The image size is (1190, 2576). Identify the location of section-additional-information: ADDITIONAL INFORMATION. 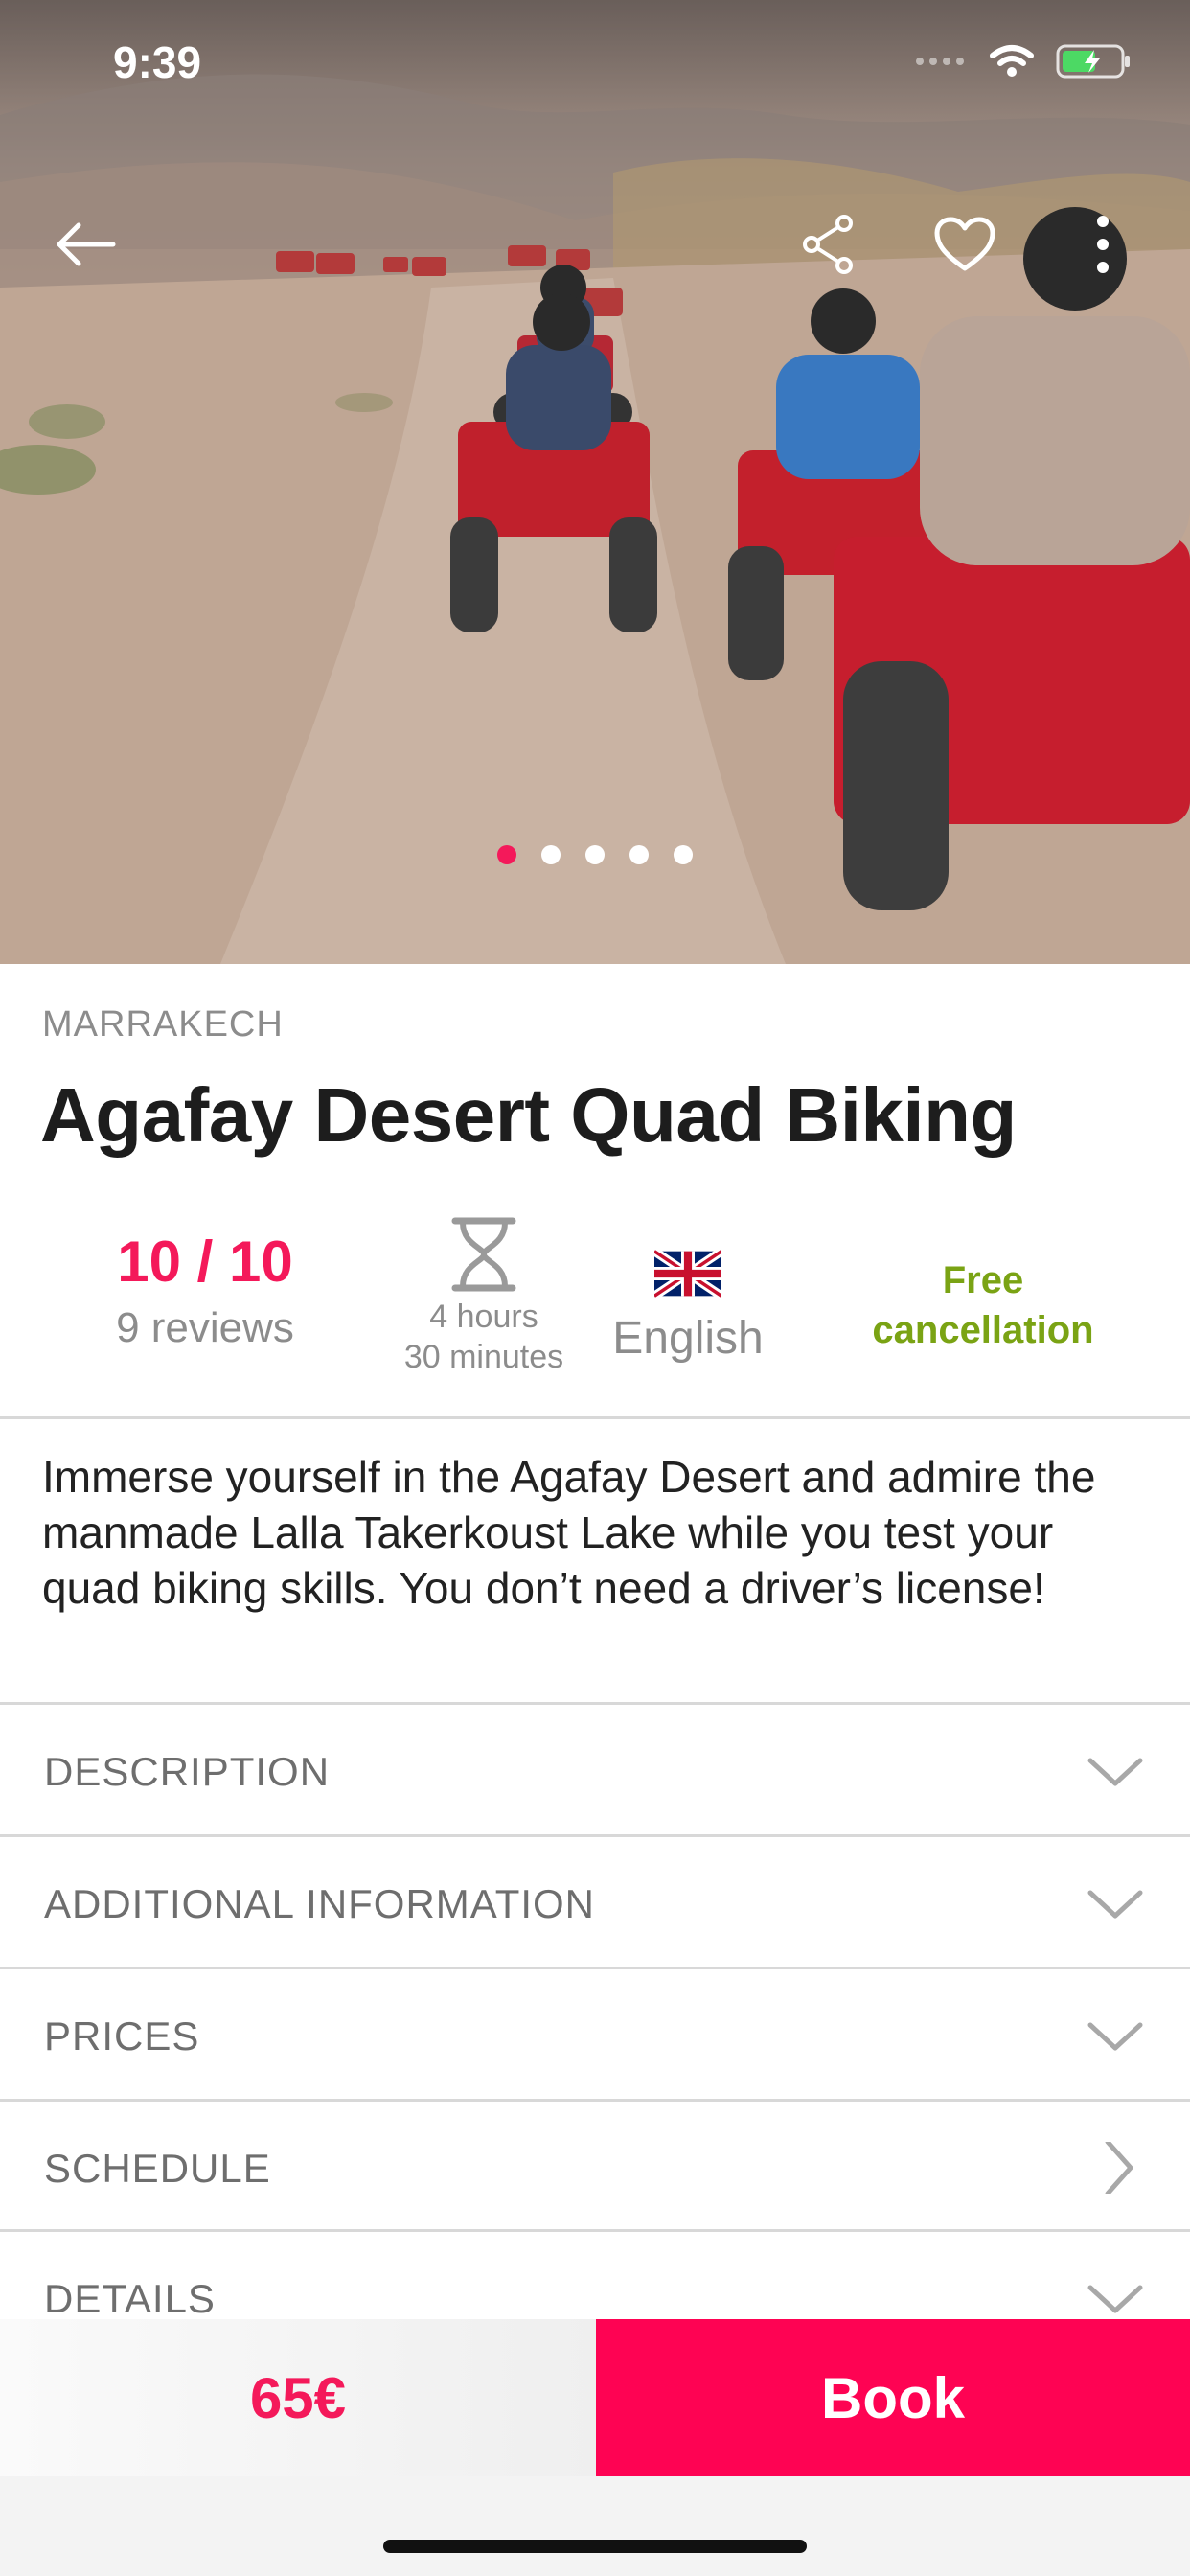
(595, 1901).